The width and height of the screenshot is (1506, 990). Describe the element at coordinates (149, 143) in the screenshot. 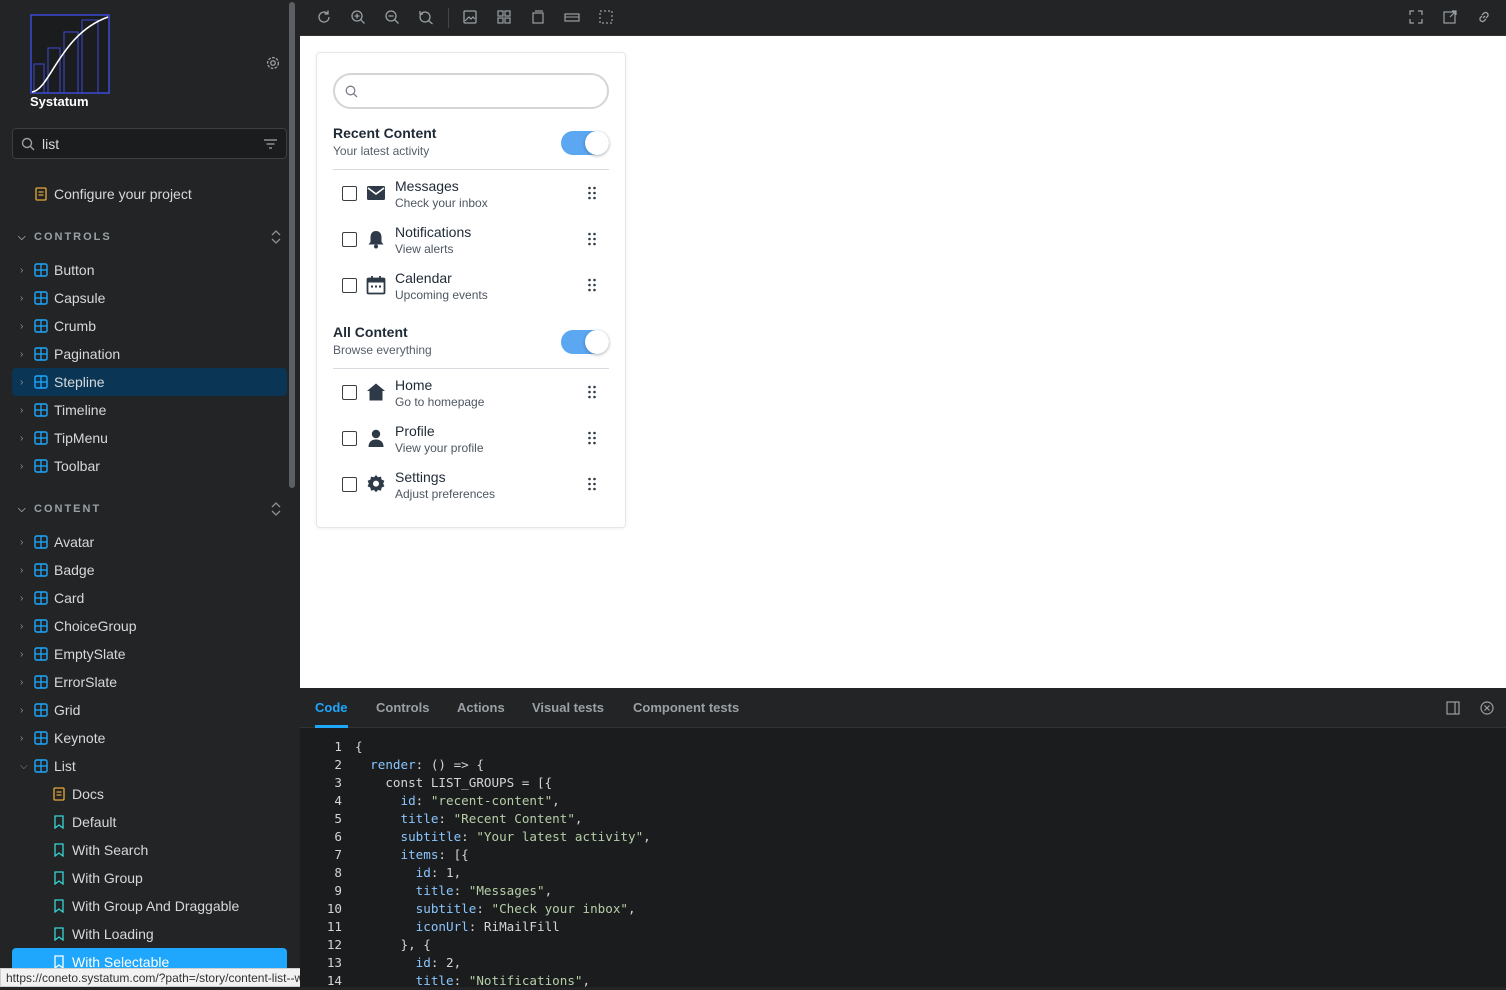

I see `sidebar-search-input: list` at that location.